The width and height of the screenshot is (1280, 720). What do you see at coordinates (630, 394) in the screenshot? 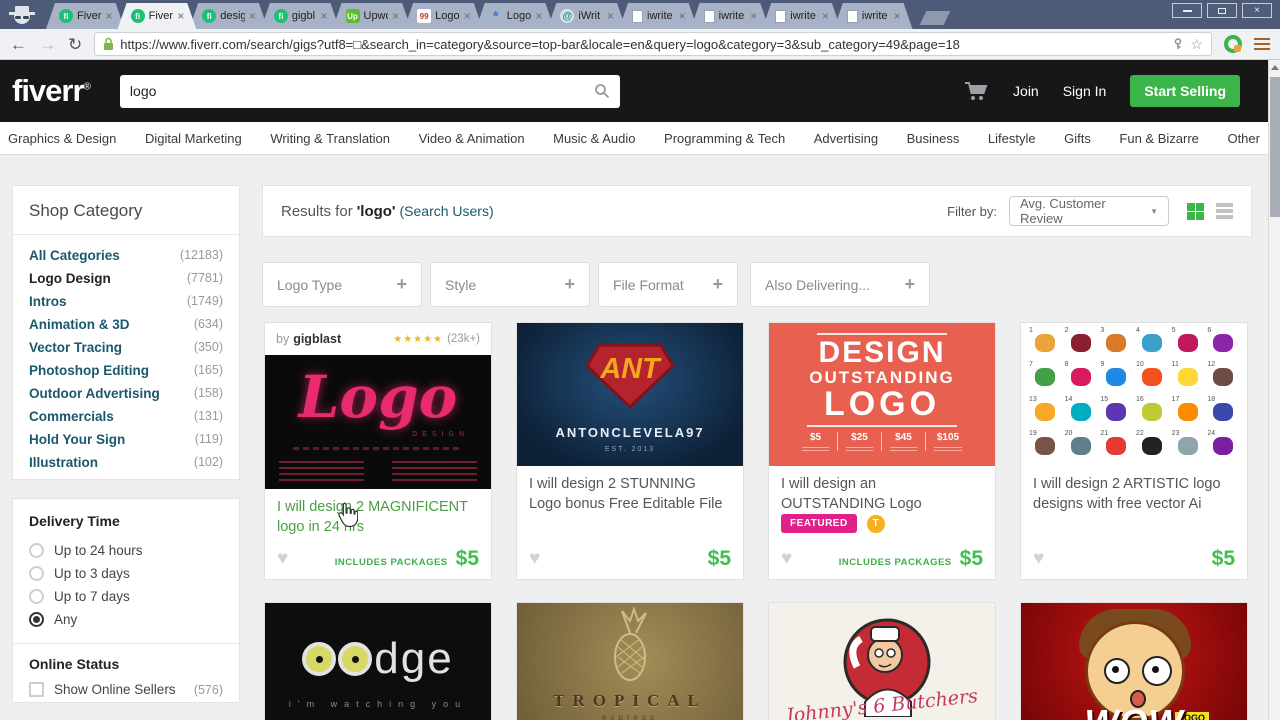
I see `gig-thumbnail: ANT ANTONCLEVELA97 EST. 2013` at bounding box center [630, 394].